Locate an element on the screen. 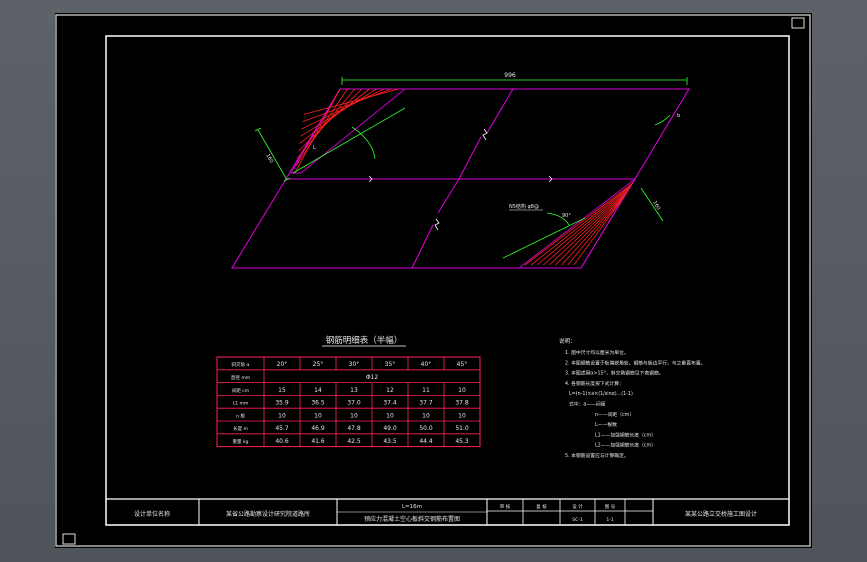  note-line: 4. 各钢筋长度按下式计算： is located at coordinates (594, 383).